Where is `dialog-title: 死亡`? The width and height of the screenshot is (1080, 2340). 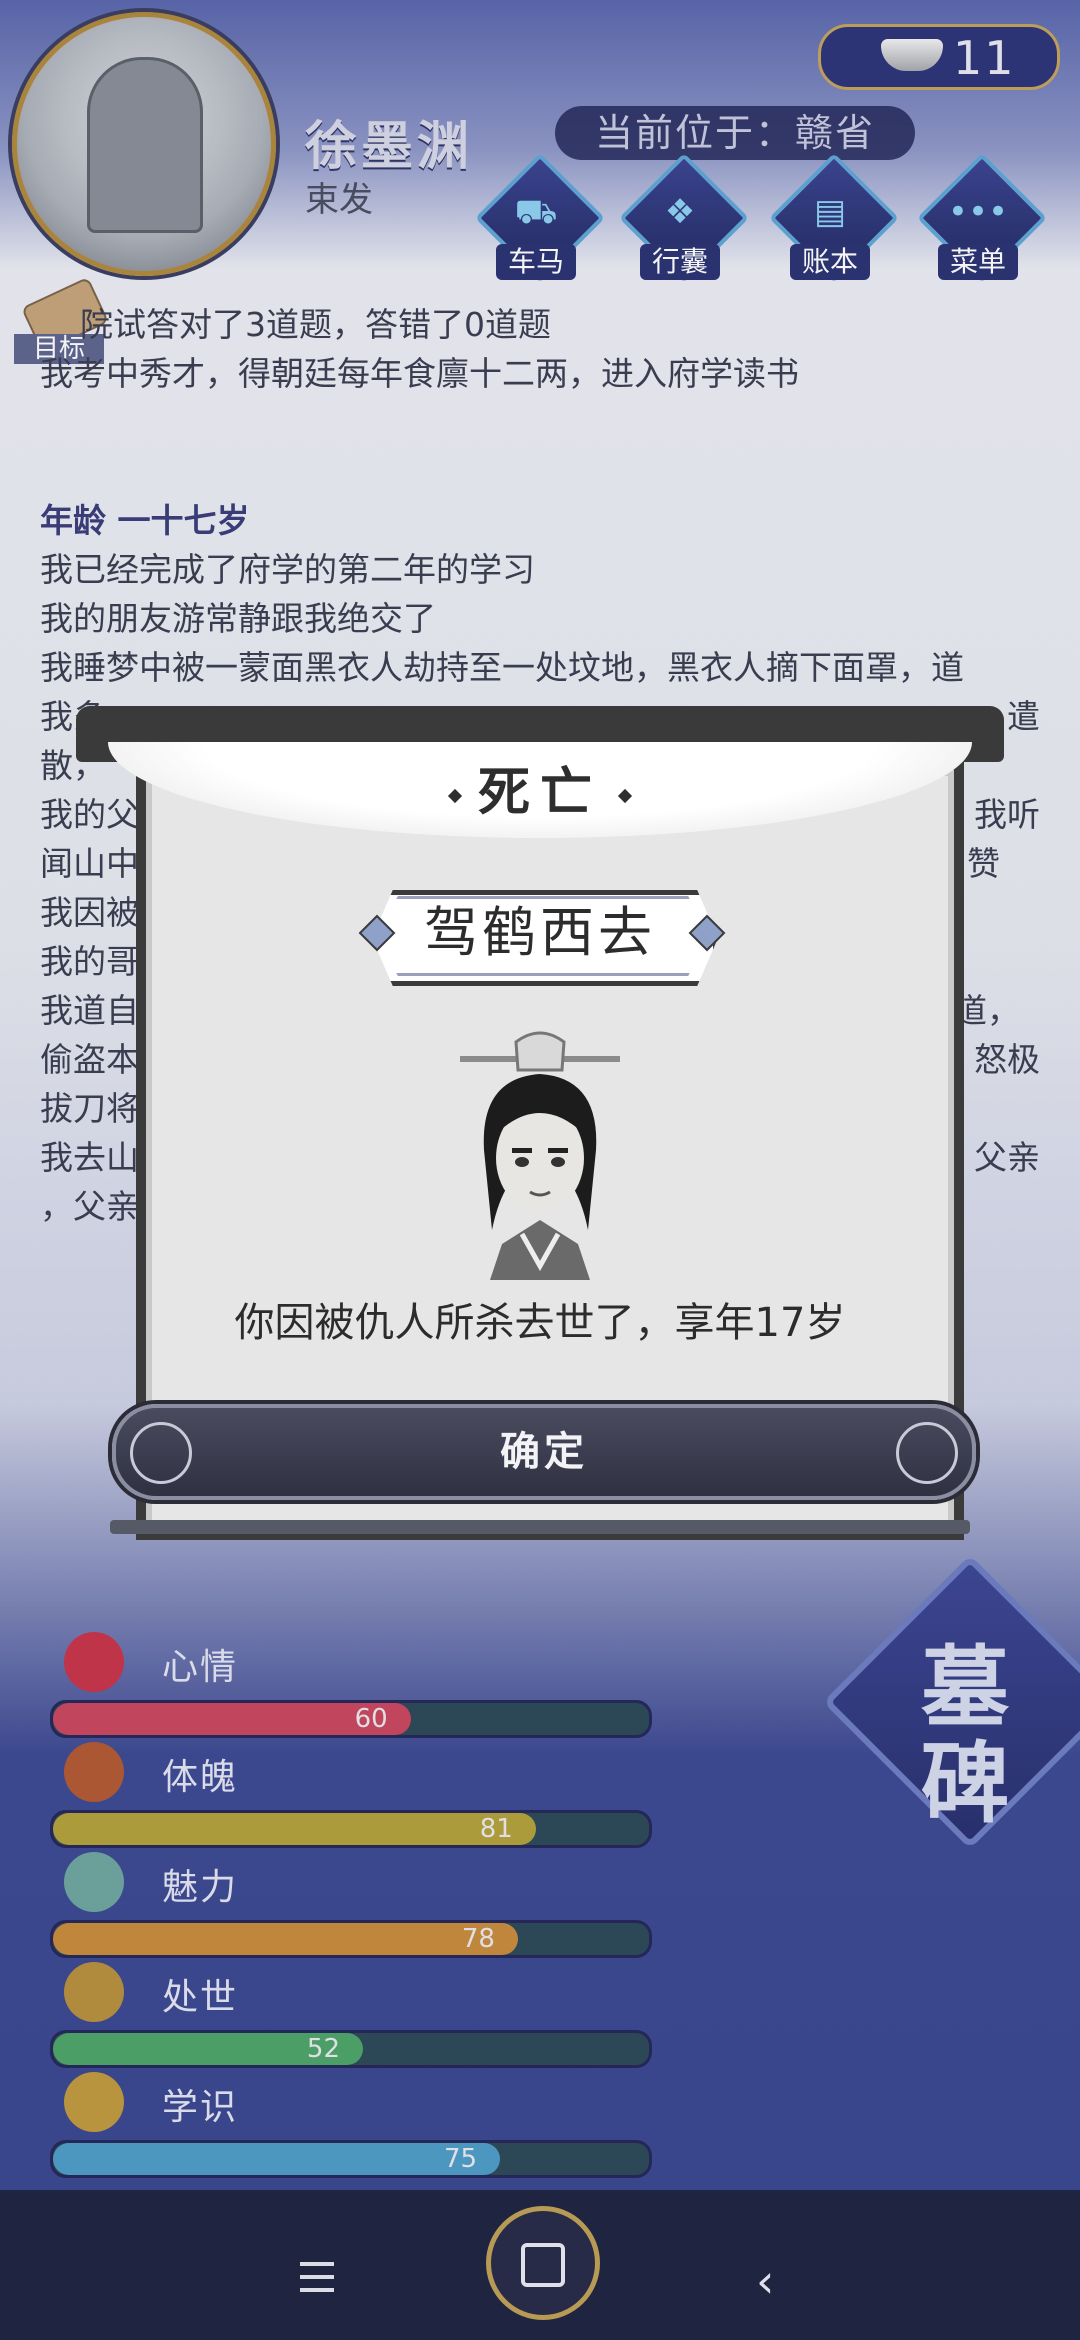 dialog-title: 死亡 is located at coordinates (540, 787).